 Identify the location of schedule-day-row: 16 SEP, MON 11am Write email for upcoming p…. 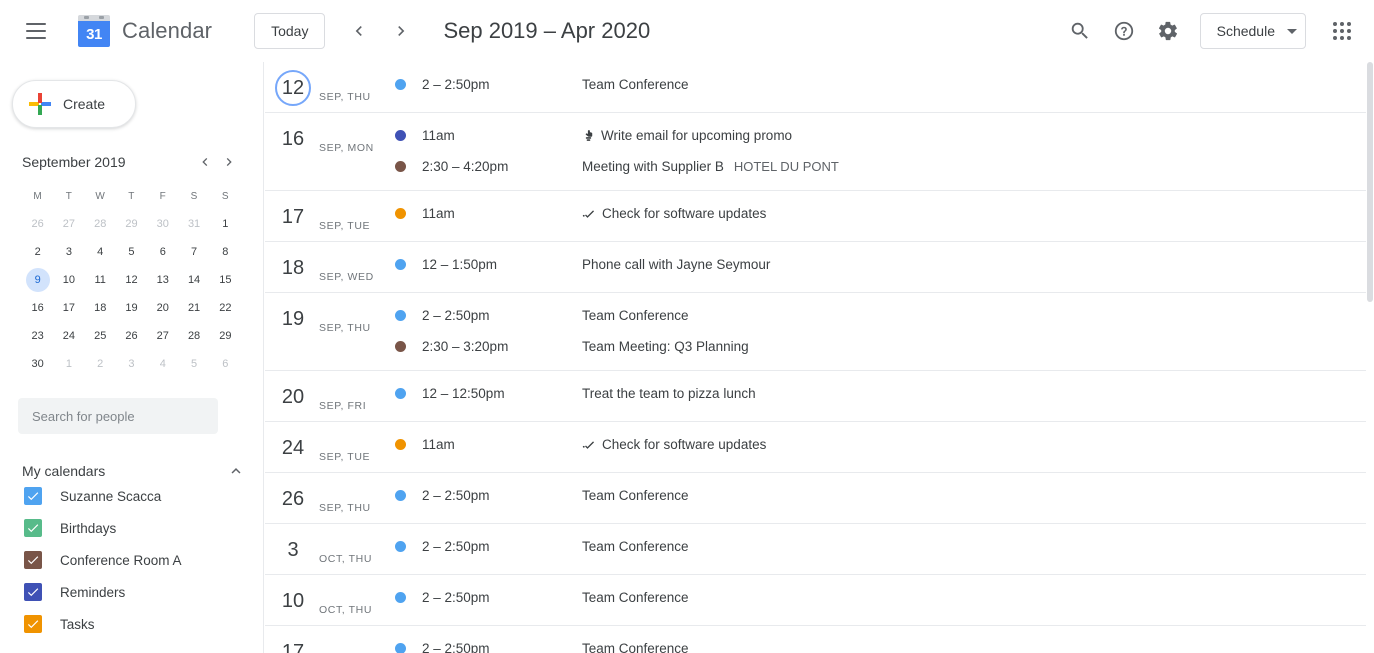
(816, 152).